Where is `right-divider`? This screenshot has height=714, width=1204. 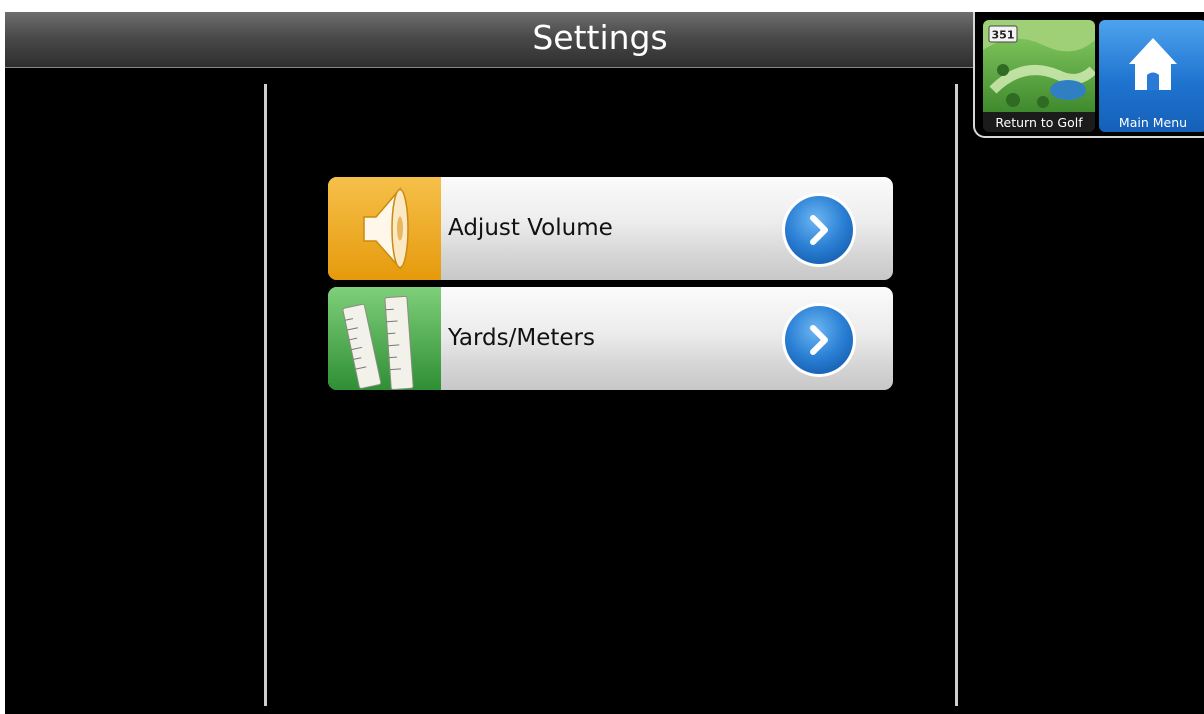
right-divider is located at coordinates (956, 395).